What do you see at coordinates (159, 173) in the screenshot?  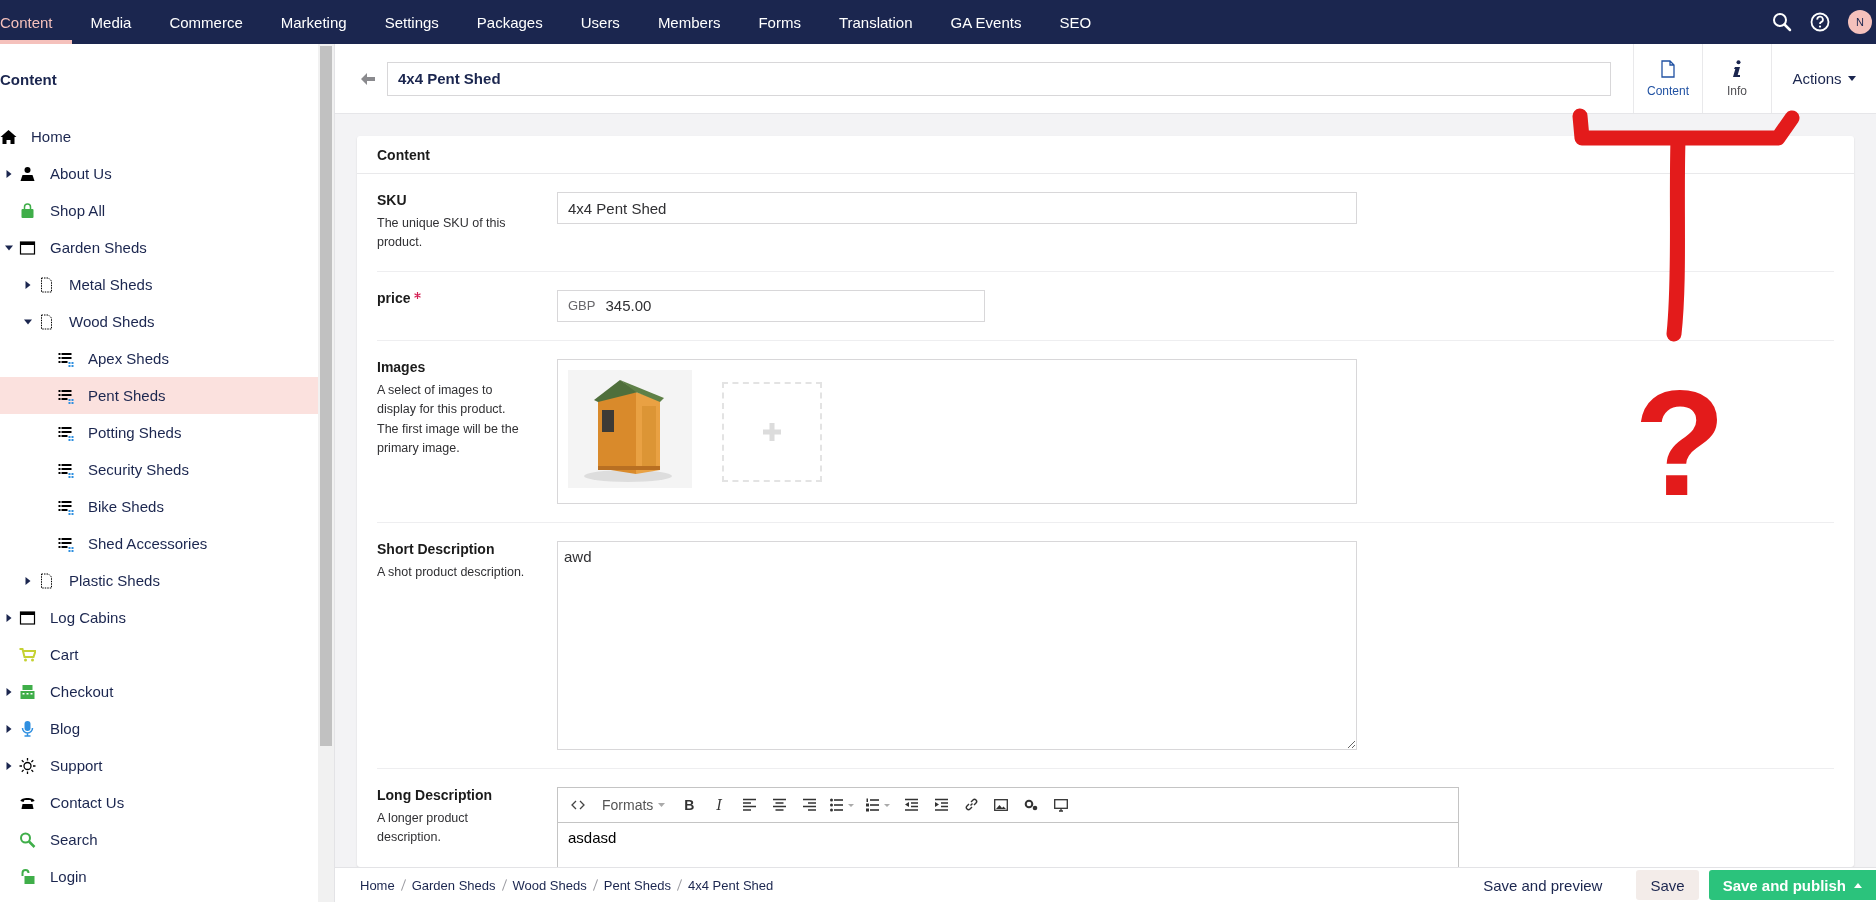 I see `tree-item: About Us` at bounding box center [159, 173].